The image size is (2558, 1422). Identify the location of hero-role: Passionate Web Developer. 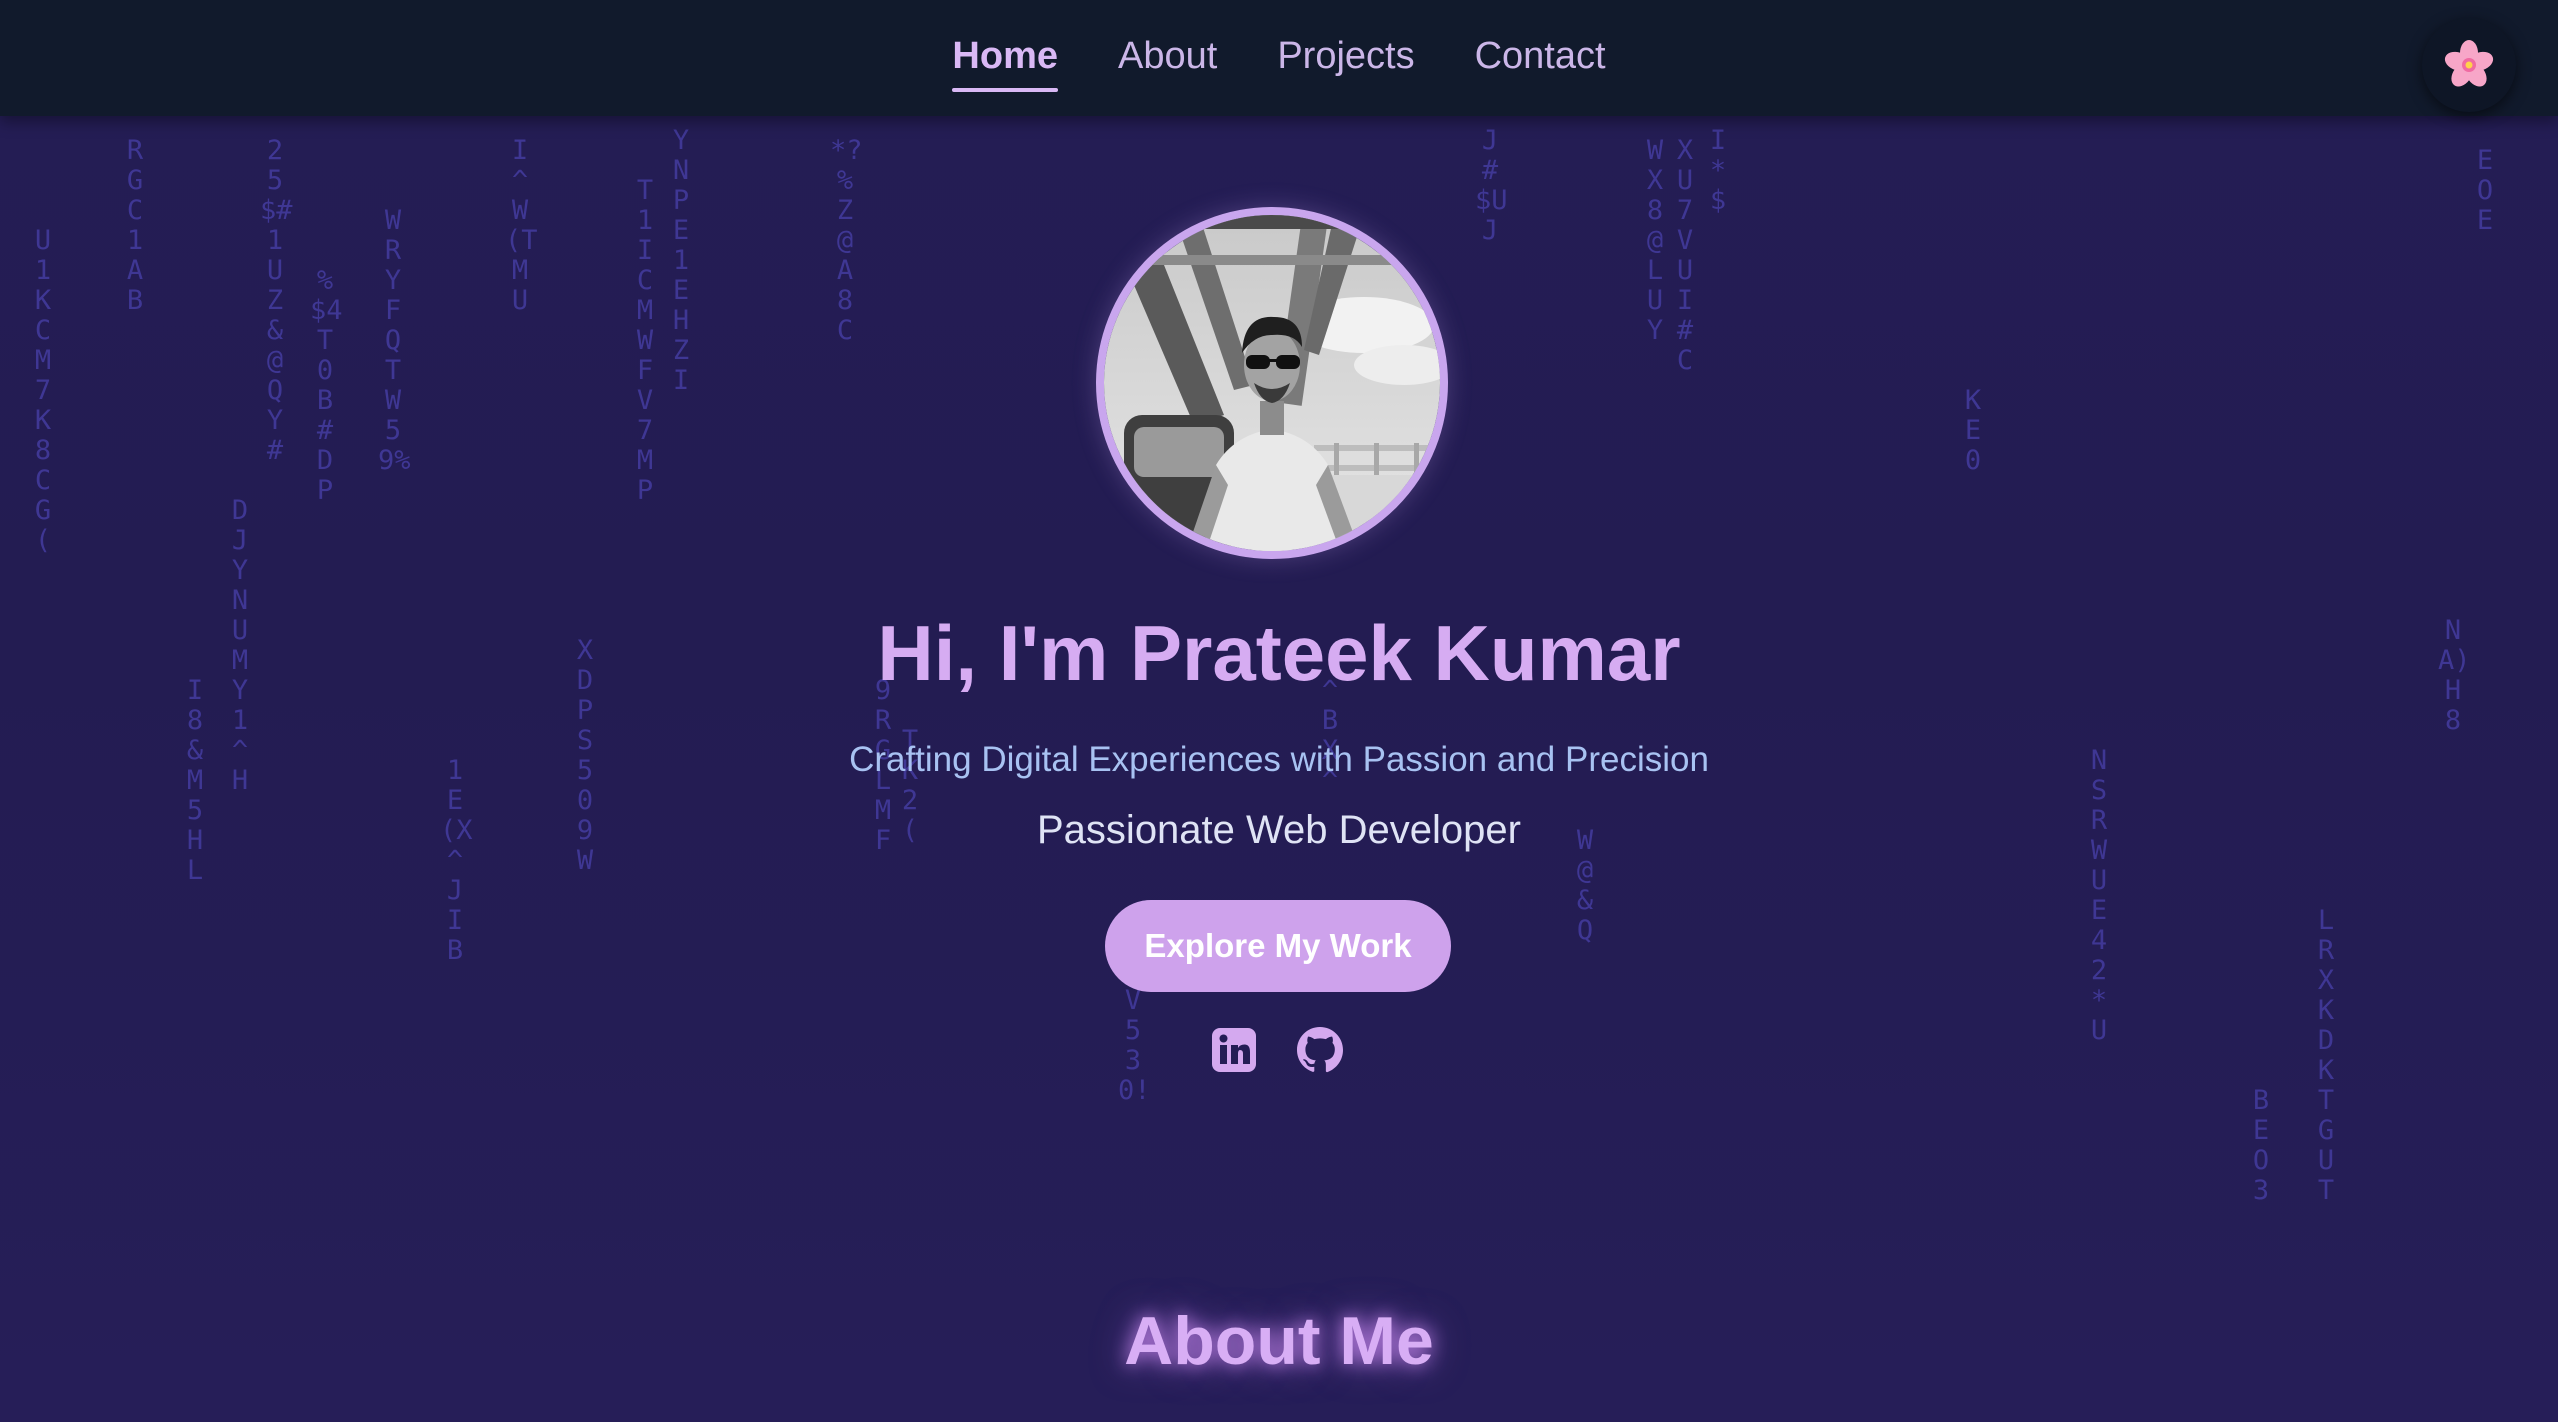
(1279, 830).